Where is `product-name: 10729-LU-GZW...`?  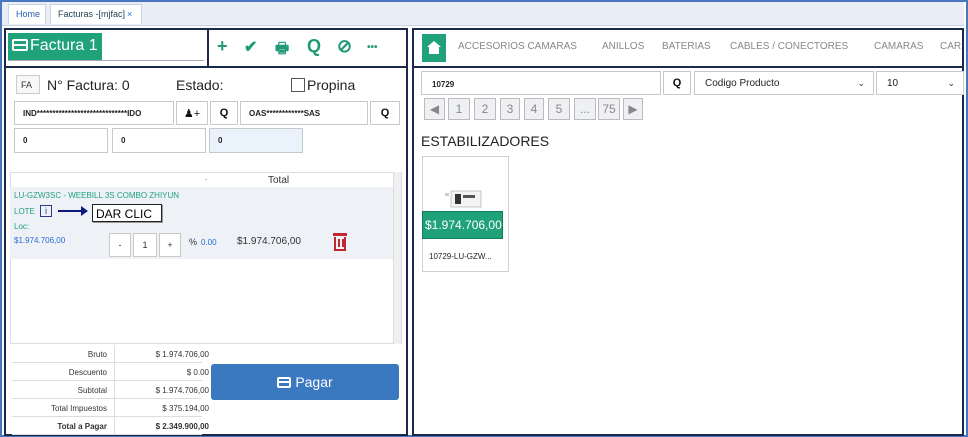 product-name: 10729-LU-GZW... is located at coordinates (460, 256).